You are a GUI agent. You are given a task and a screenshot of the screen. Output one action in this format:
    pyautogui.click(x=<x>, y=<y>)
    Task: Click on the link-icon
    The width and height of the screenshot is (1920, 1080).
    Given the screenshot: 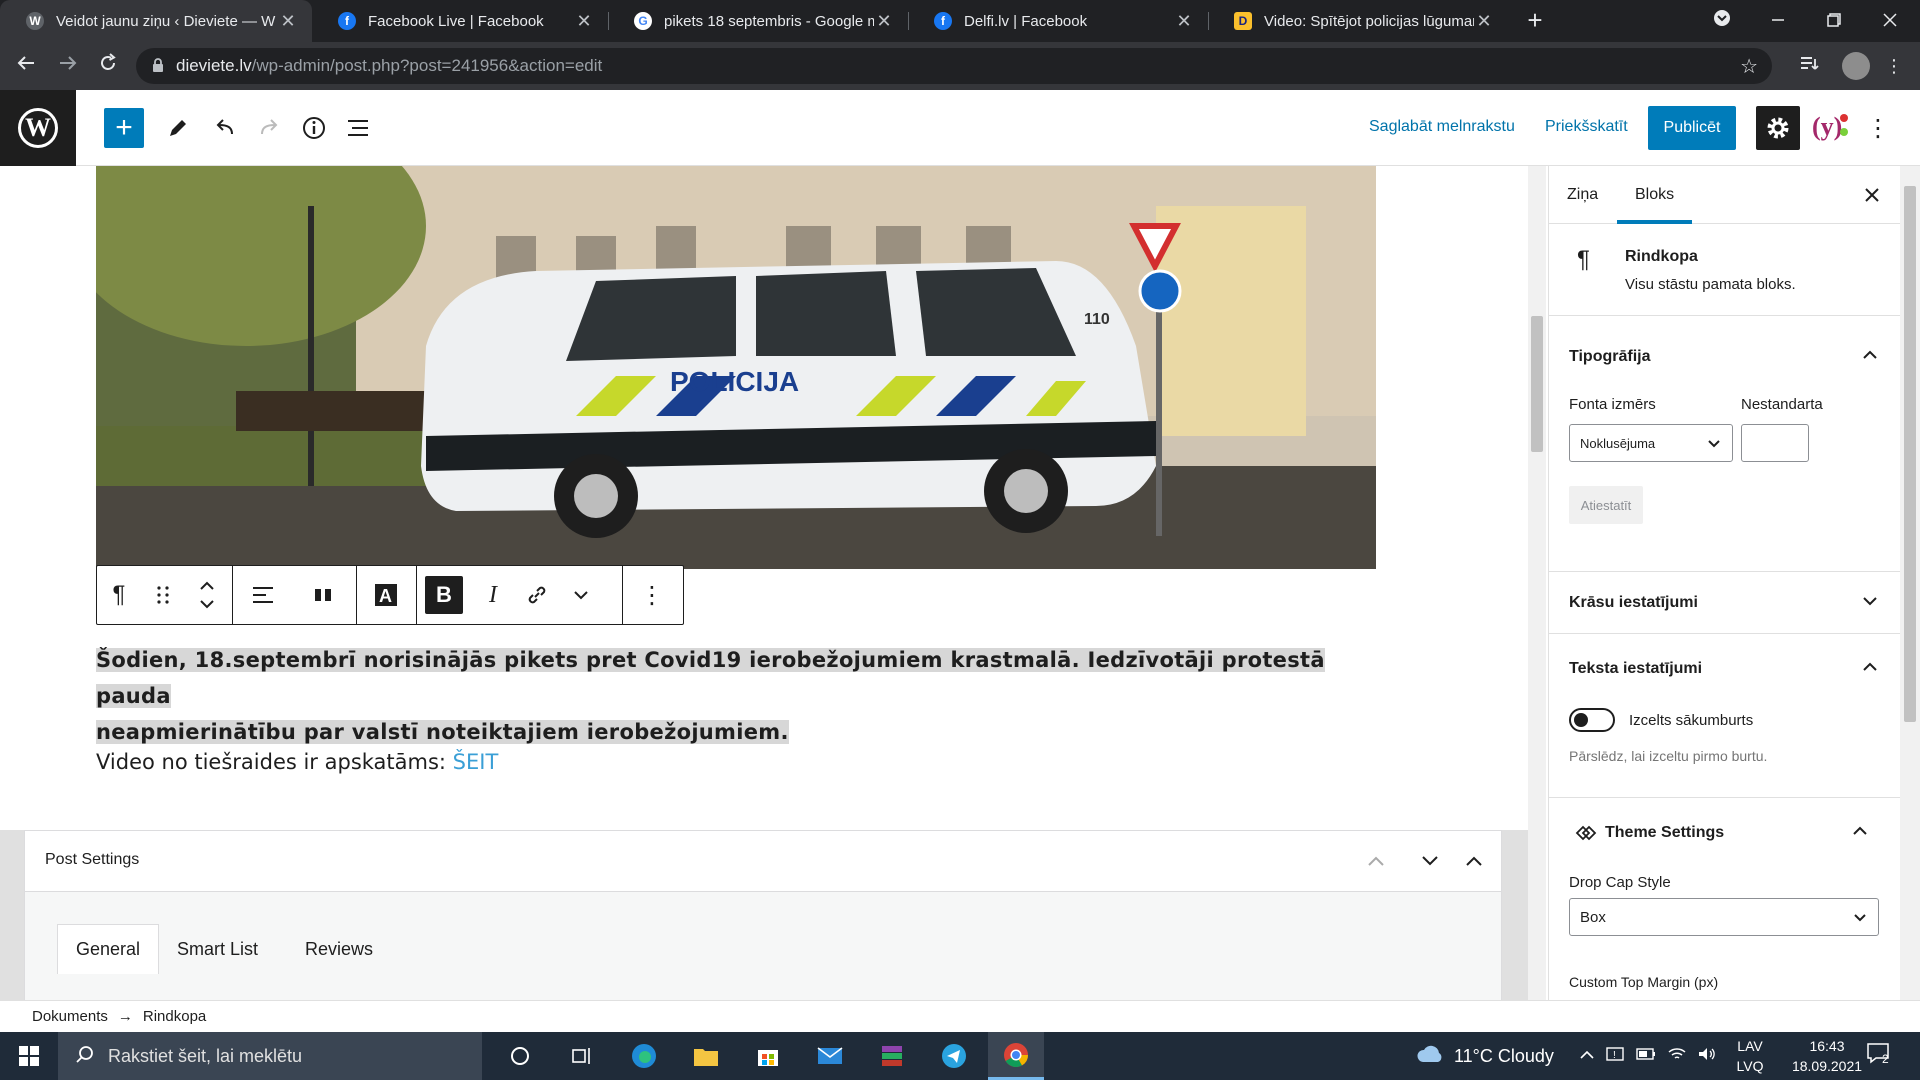 What is the action you would take?
    pyautogui.click(x=537, y=595)
    